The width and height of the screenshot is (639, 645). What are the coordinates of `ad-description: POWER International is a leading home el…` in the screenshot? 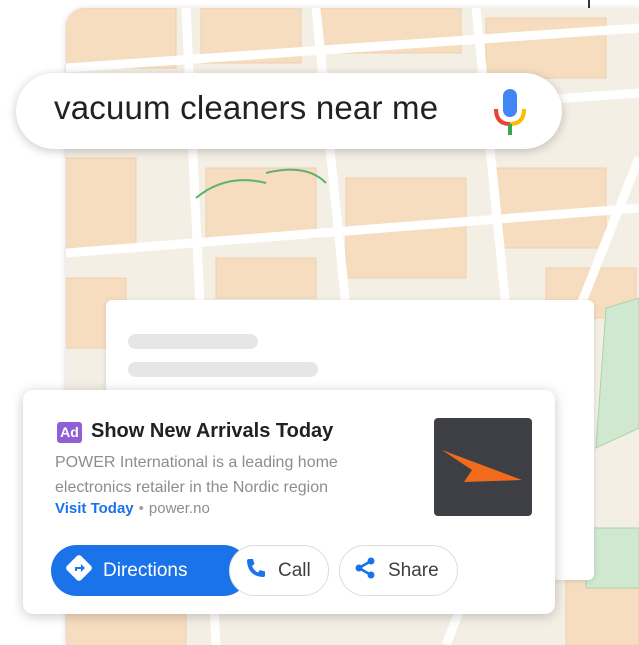 It's located at (220, 475).